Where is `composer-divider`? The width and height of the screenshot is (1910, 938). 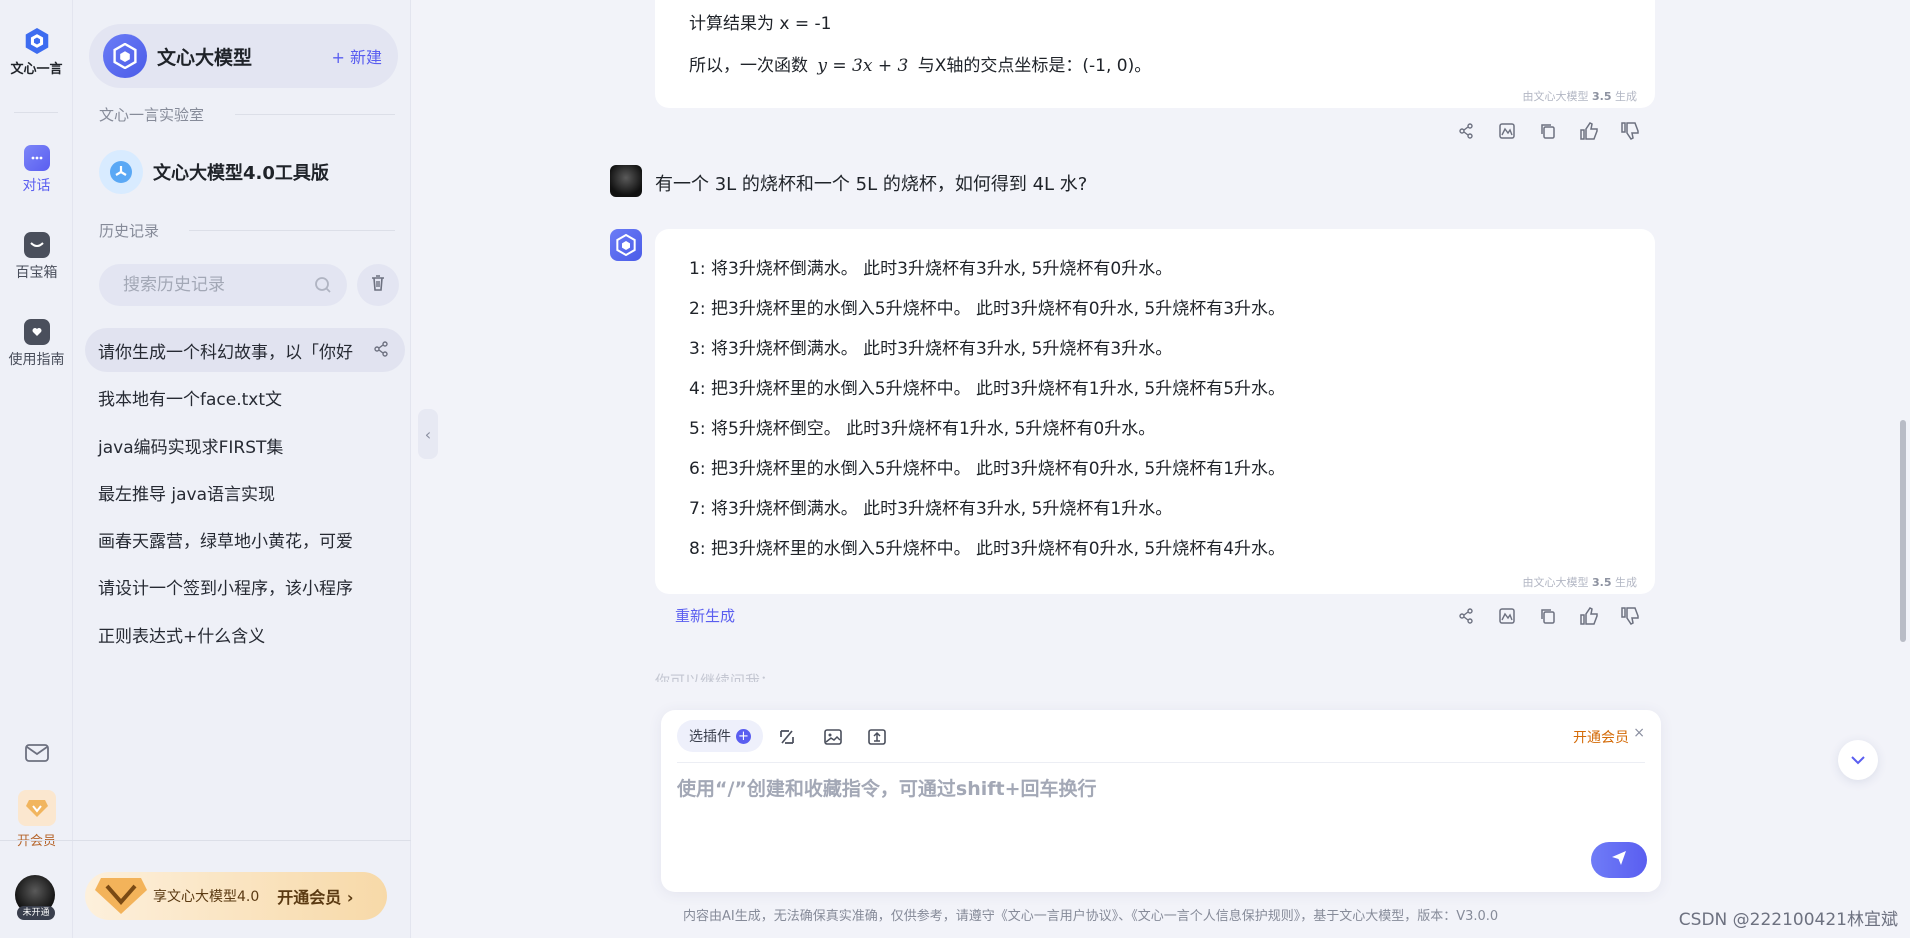 composer-divider is located at coordinates (1161, 762).